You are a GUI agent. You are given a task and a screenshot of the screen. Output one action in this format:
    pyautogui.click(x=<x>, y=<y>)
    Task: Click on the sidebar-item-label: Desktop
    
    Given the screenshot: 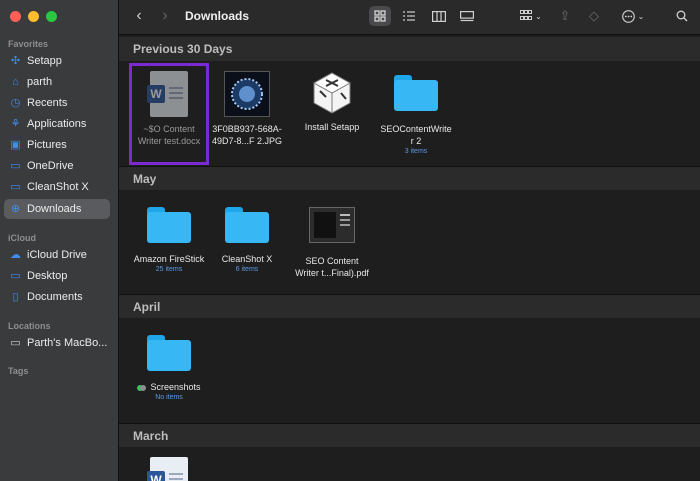 What is the action you would take?
    pyautogui.click(x=47, y=276)
    